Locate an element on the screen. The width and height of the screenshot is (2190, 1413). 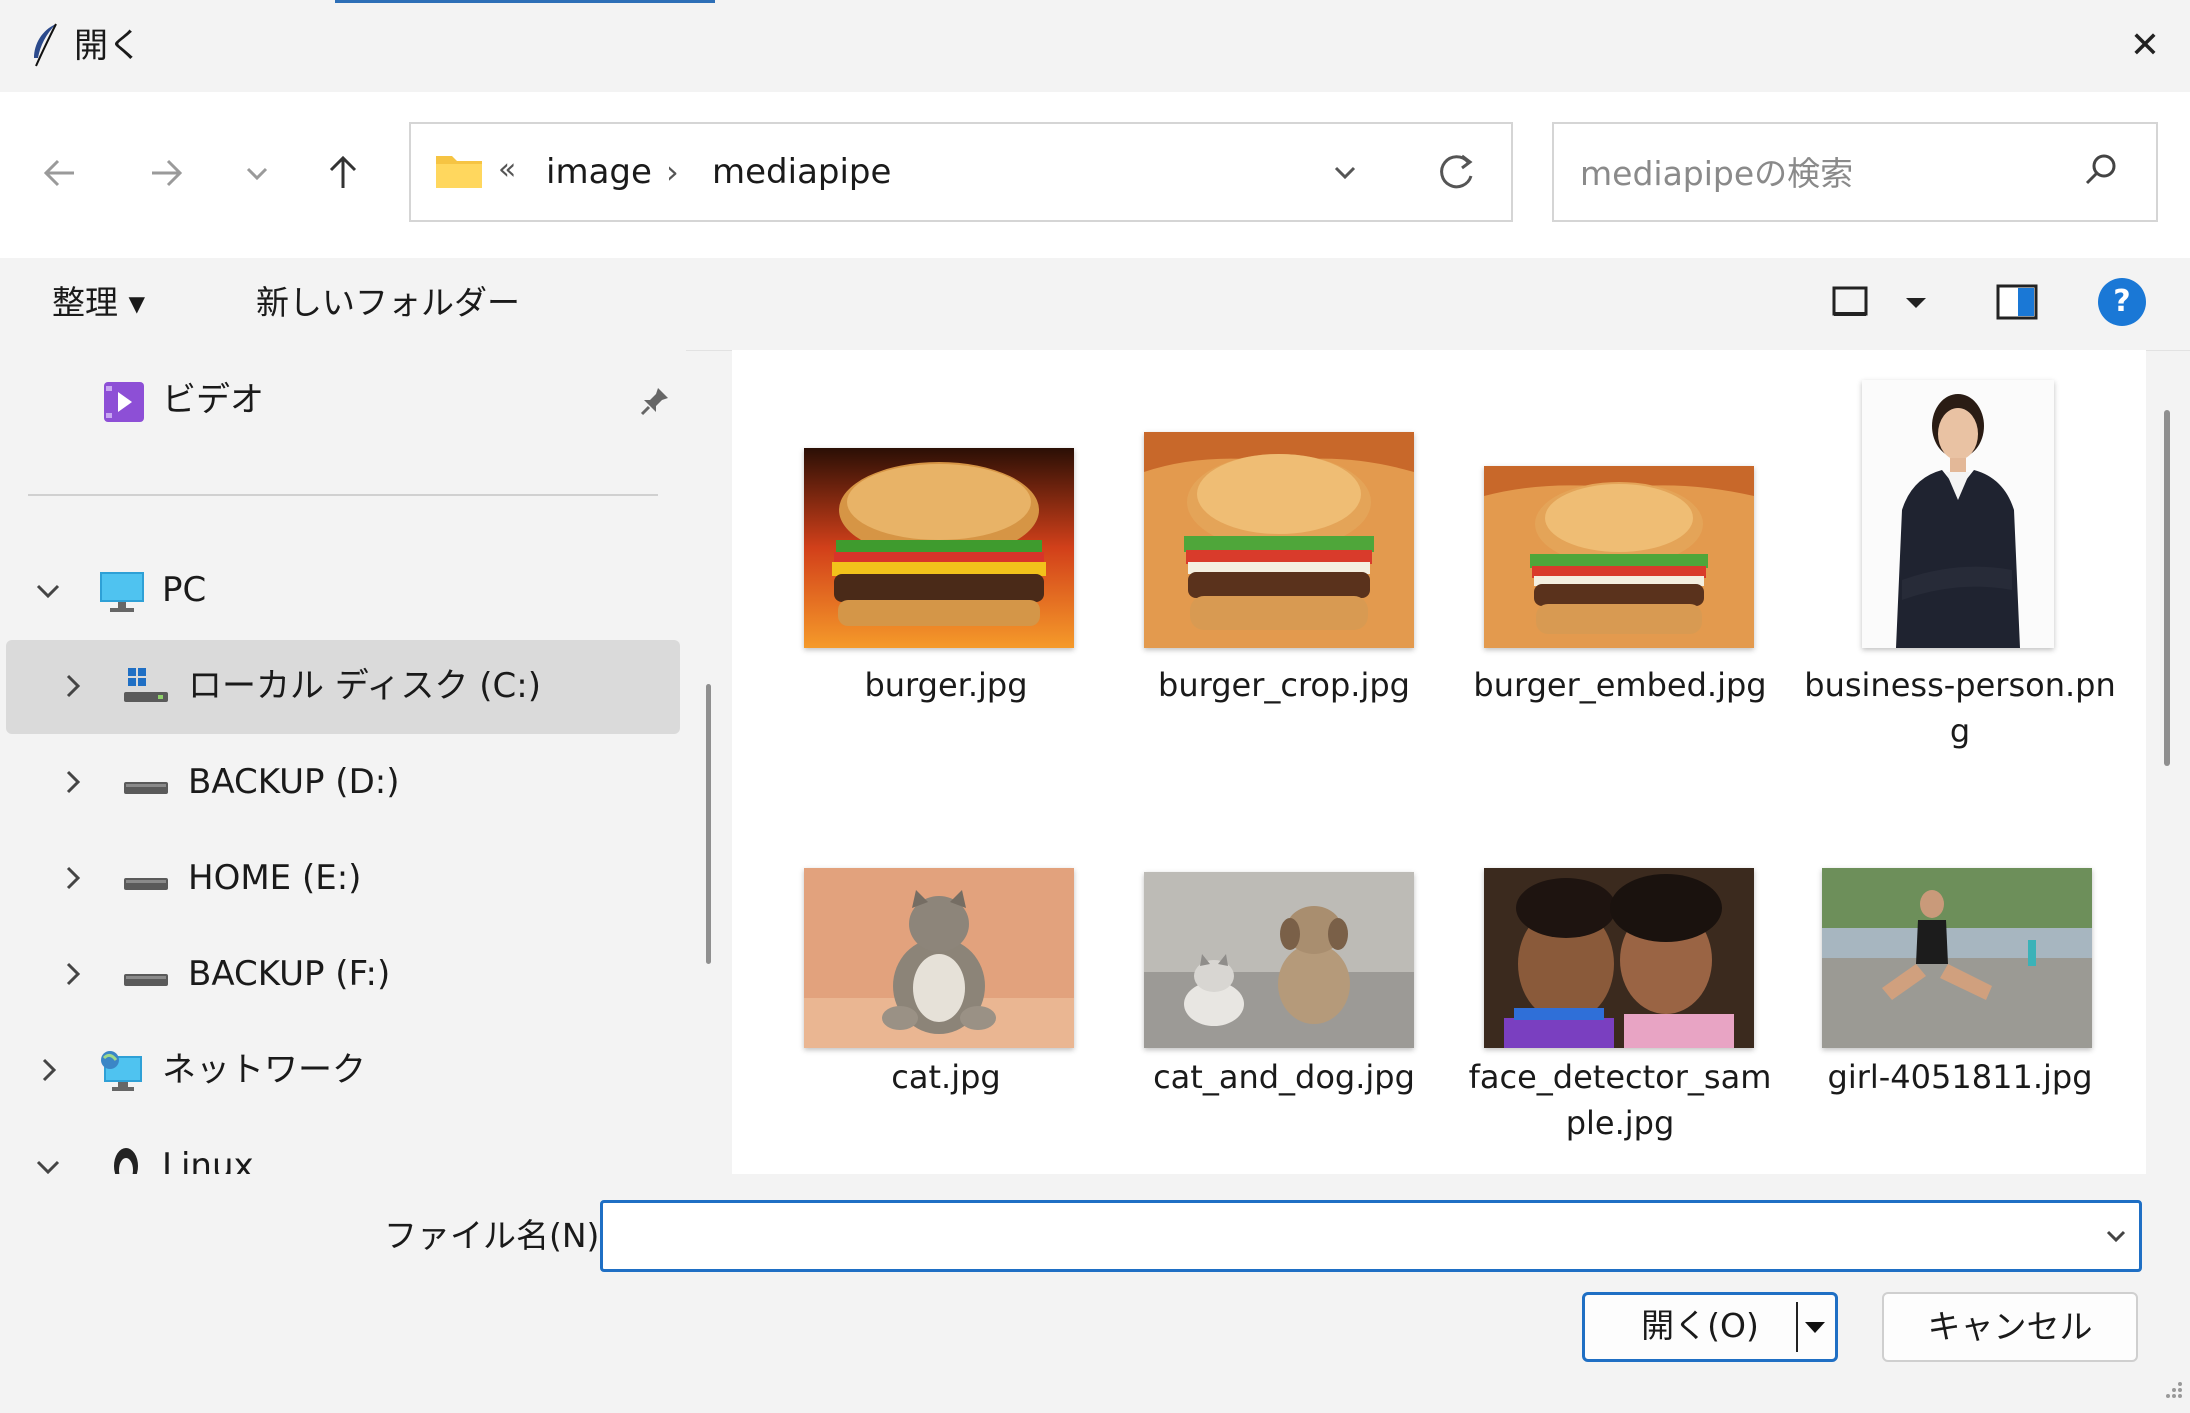
refresh-button is located at coordinates (1456, 173).